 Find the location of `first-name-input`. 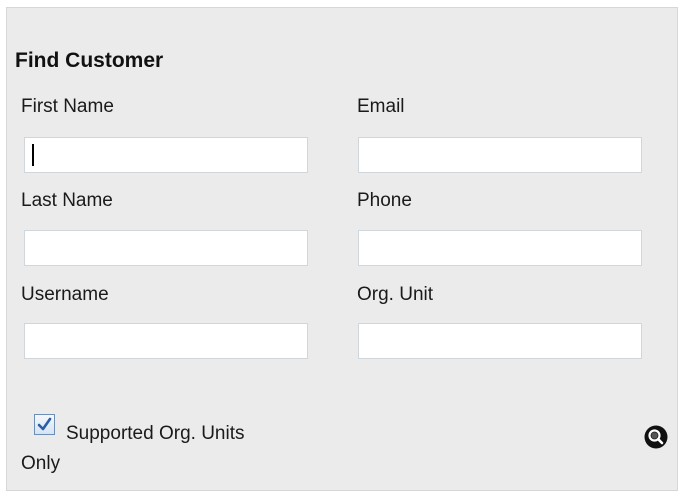

first-name-input is located at coordinates (166, 155).